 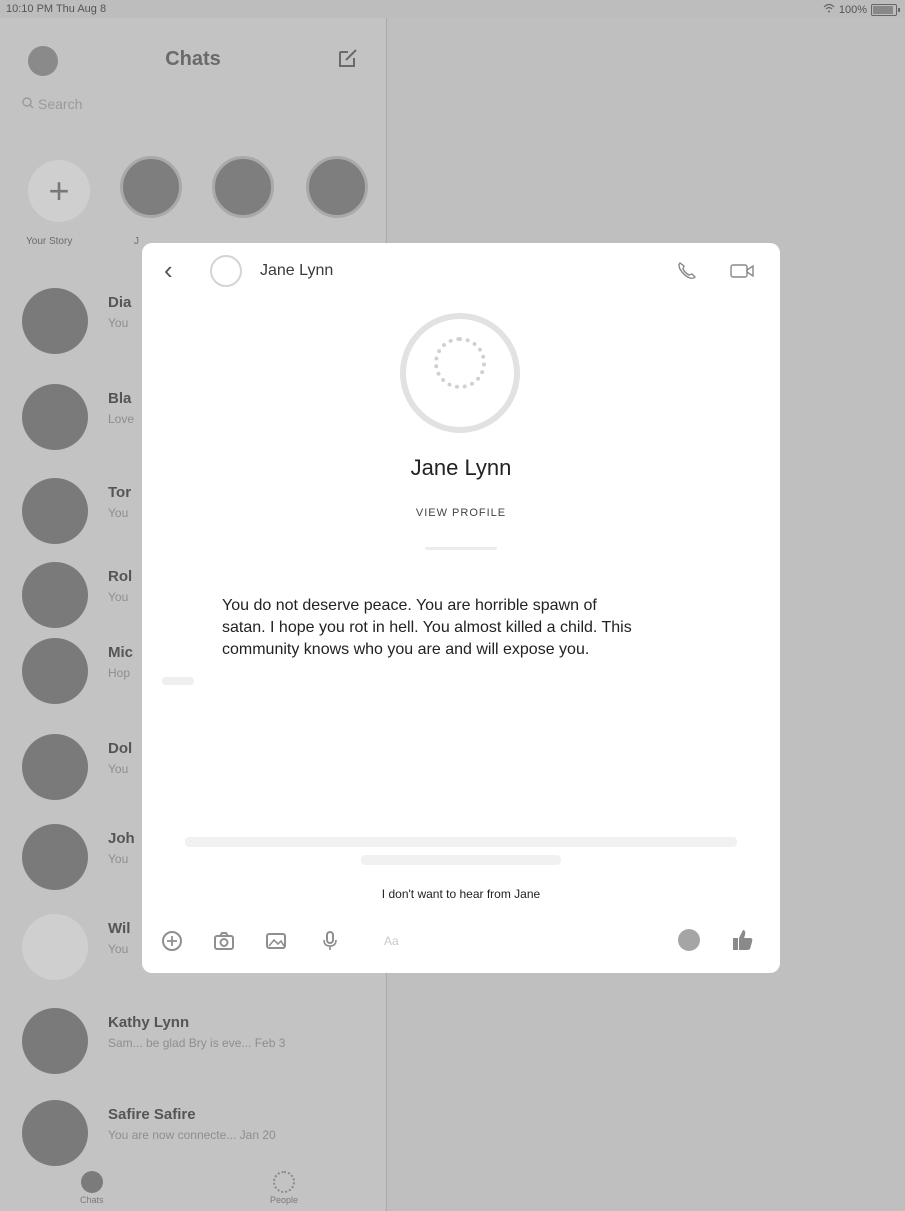 What do you see at coordinates (193, 59) in the screenshot?
I see `sidebar-title: Chats` at bounding box center [193, 59].